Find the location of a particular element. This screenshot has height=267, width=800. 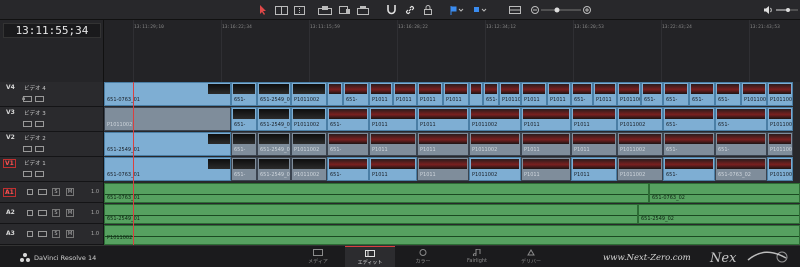

track-id: A1 is located at coordinates (9, 192).